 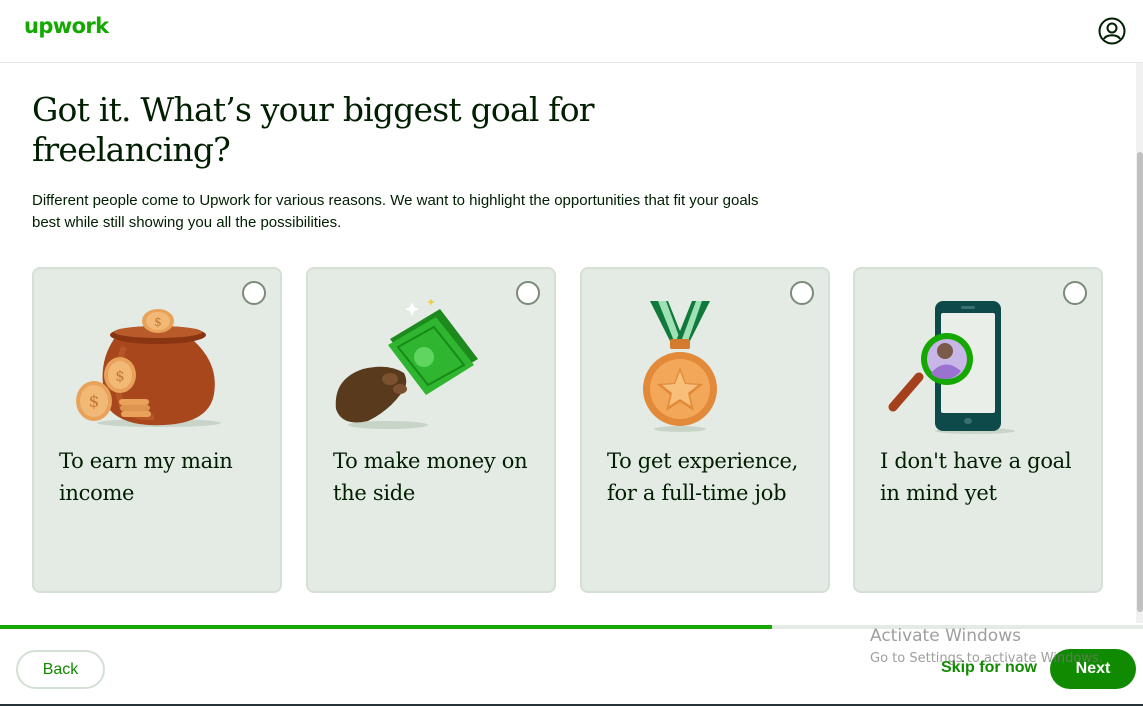 I want to click on skip-for-now-link: Skip for now, so click(x=989, y=668).